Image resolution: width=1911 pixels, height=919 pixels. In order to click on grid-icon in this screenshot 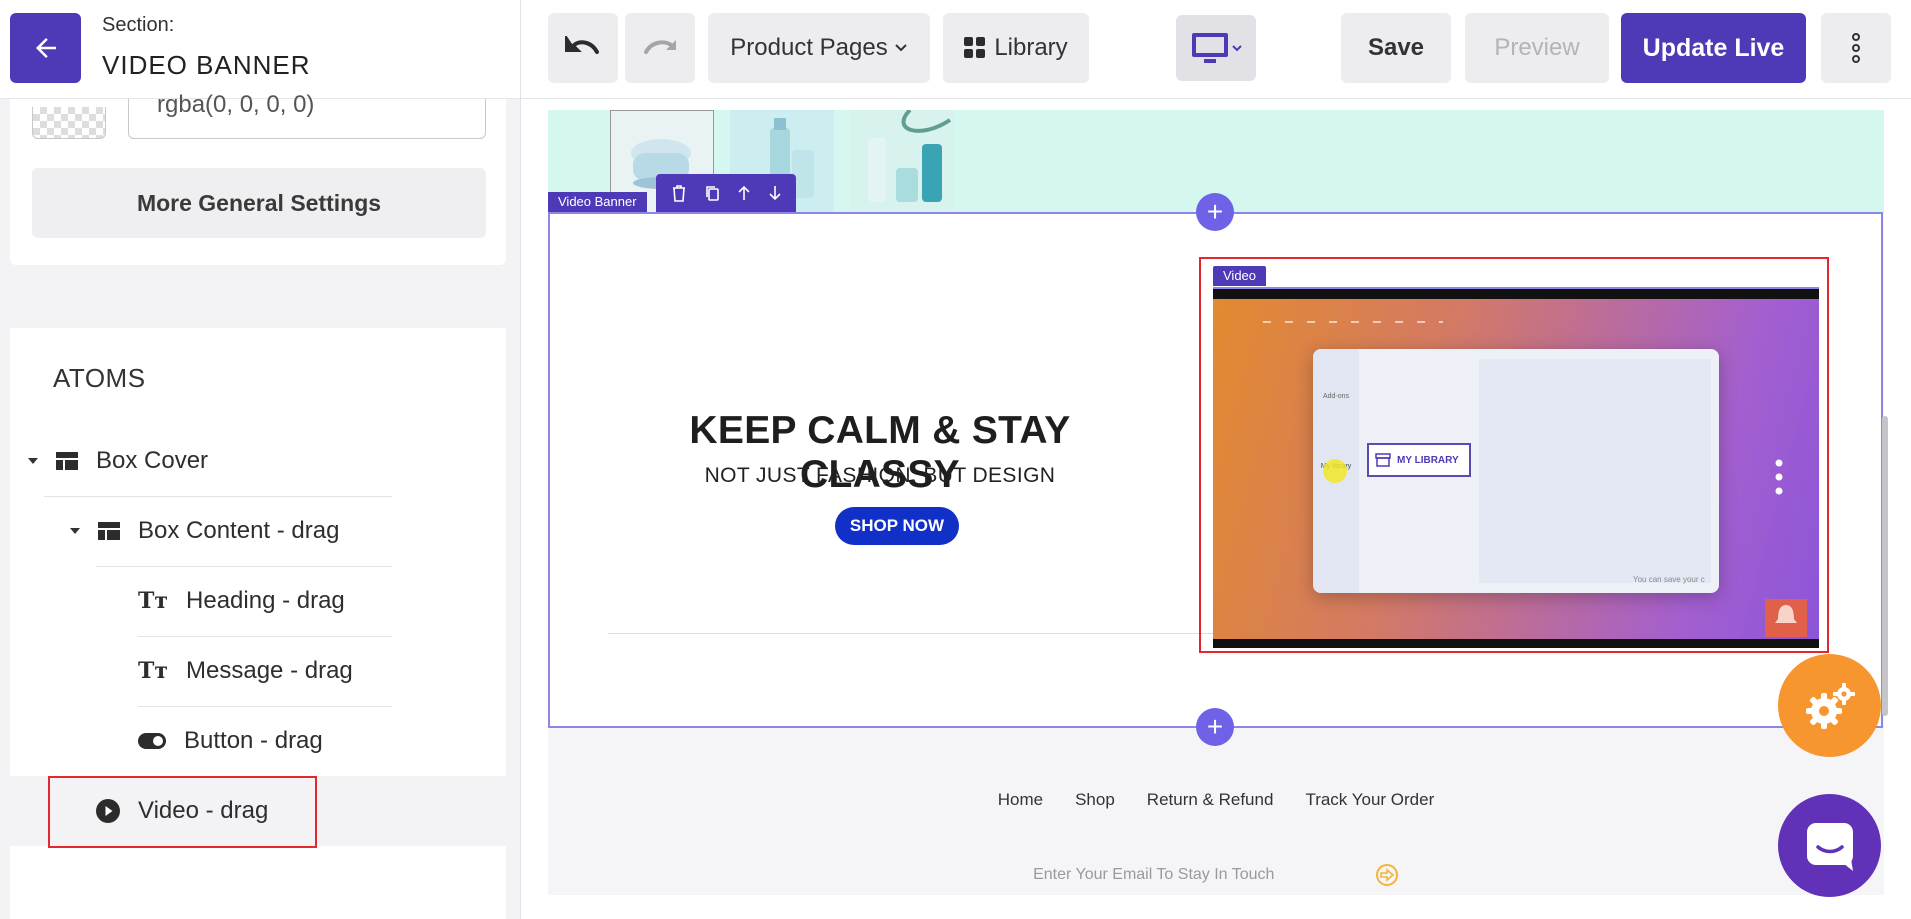, I will do `click(975, 47)`.